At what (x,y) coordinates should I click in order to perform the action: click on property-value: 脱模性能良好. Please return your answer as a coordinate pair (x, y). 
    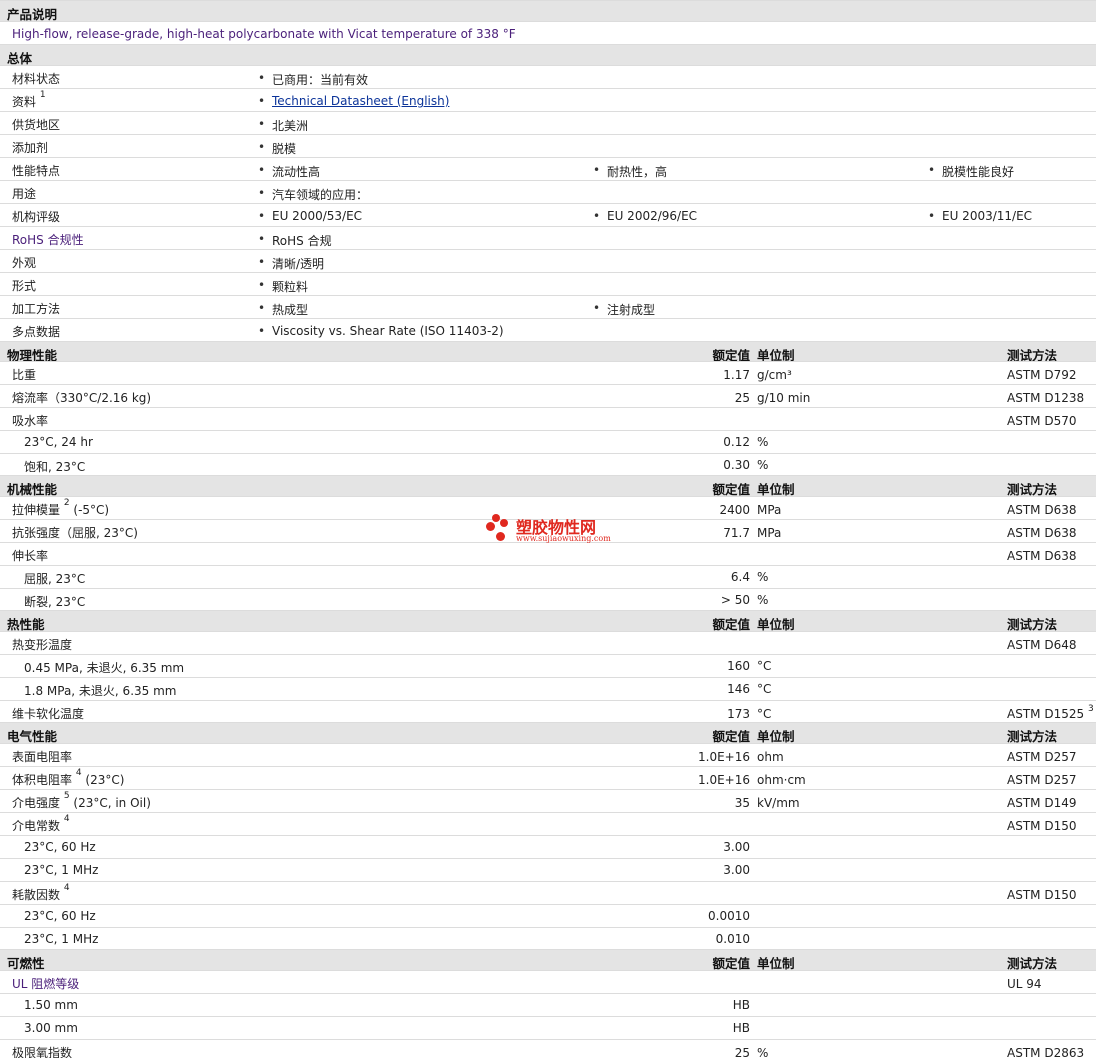
    Looking at the image, I should click on (971, 171).